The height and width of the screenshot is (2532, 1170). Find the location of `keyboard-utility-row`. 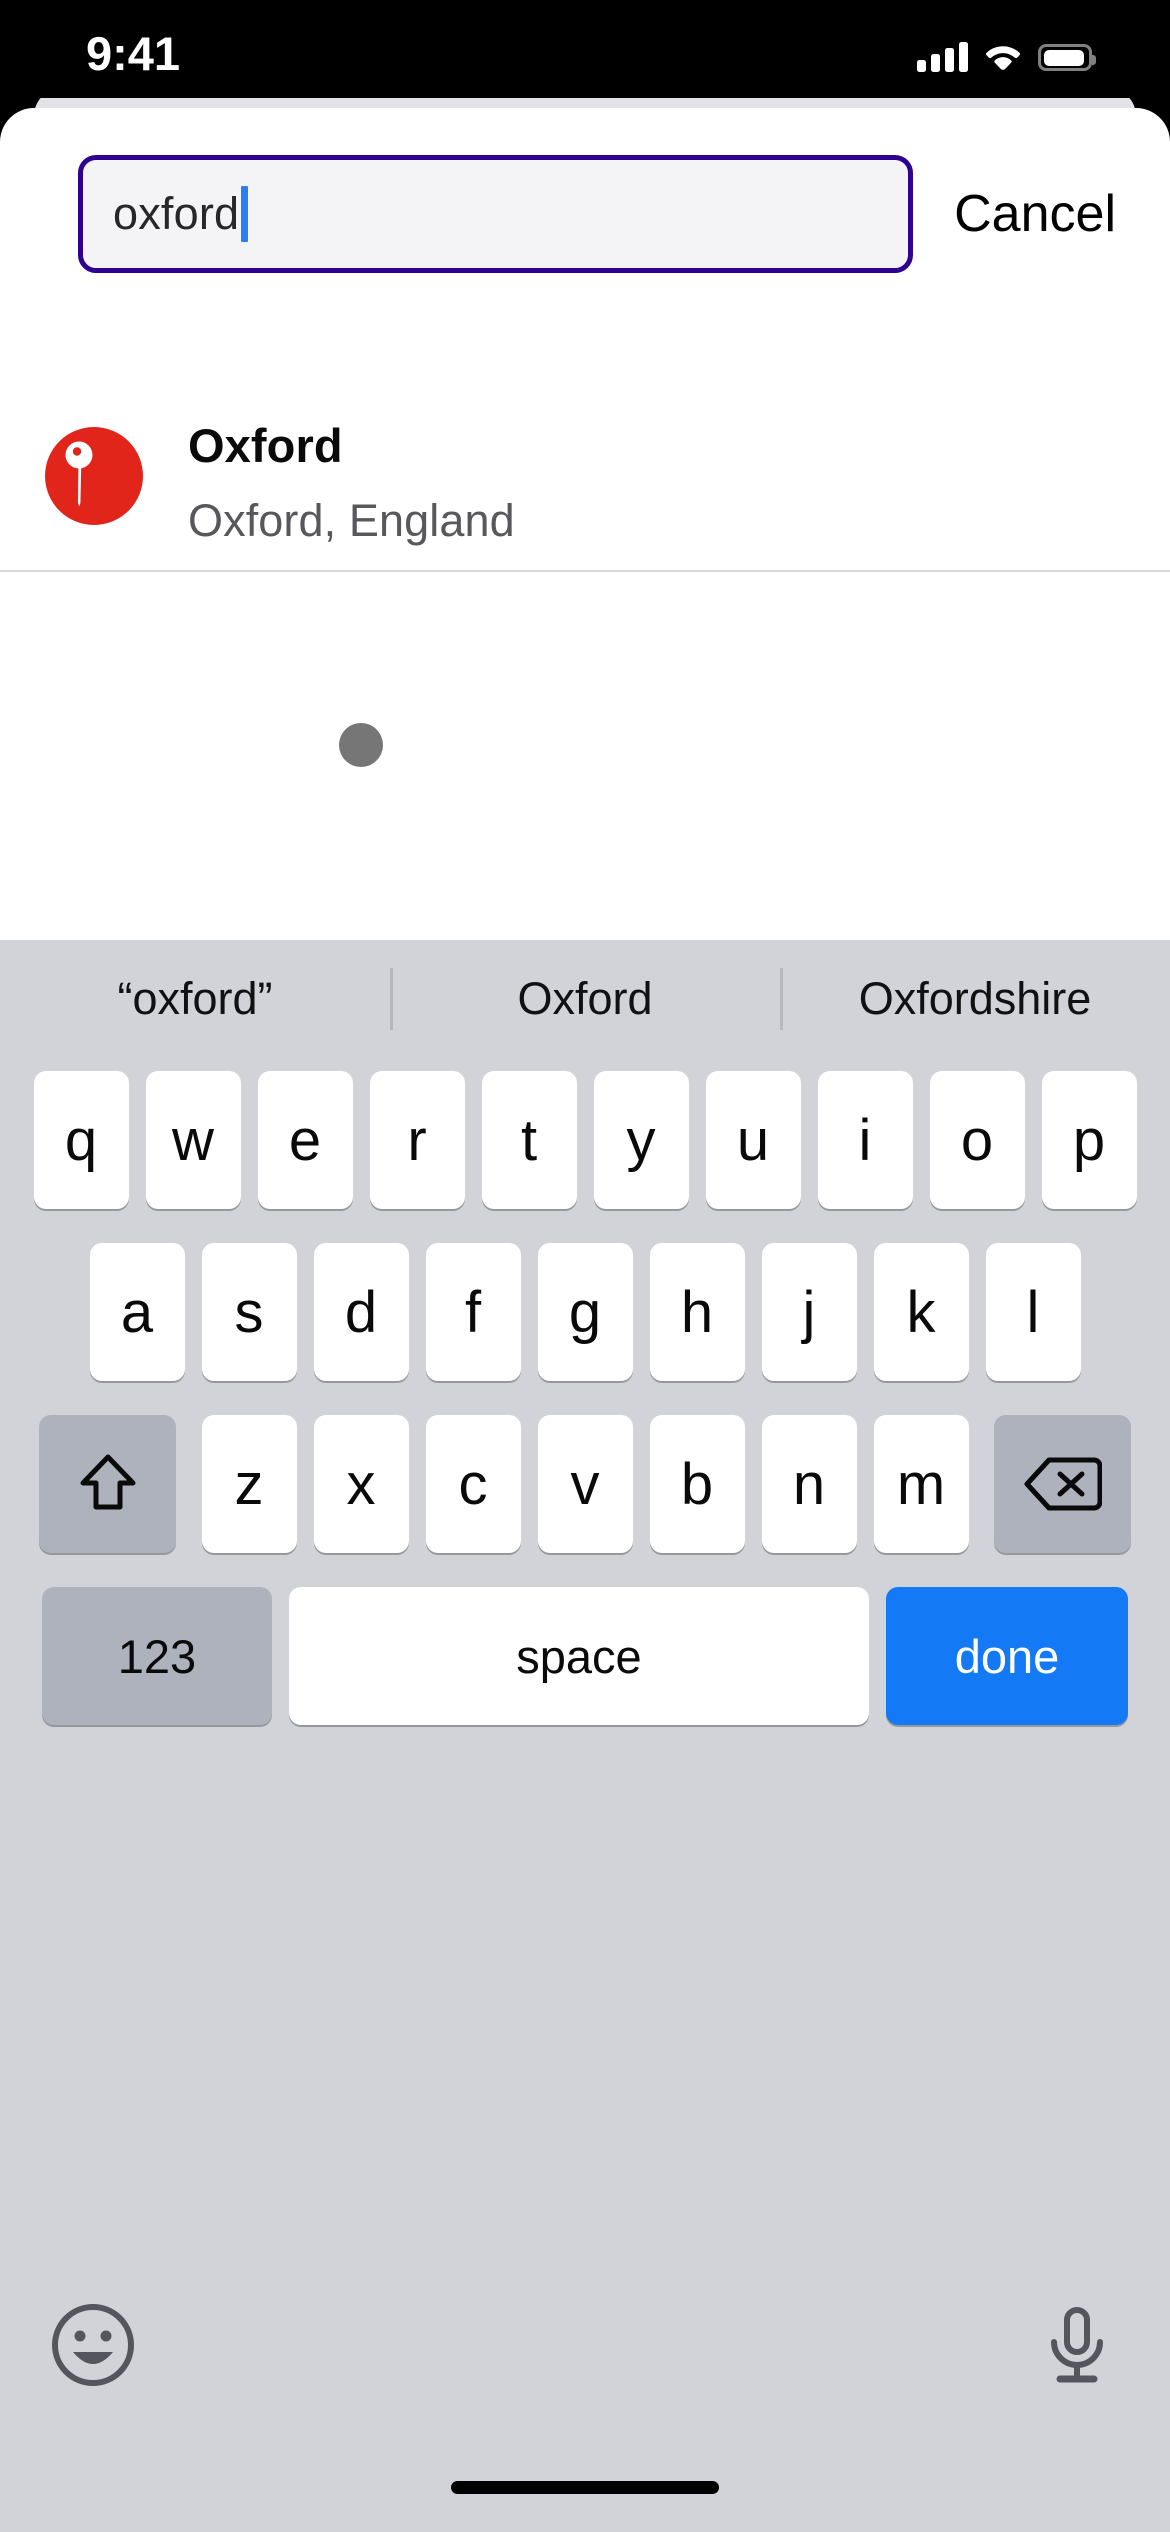

keyboard-utility-row is located at coordinates (585, 2352).